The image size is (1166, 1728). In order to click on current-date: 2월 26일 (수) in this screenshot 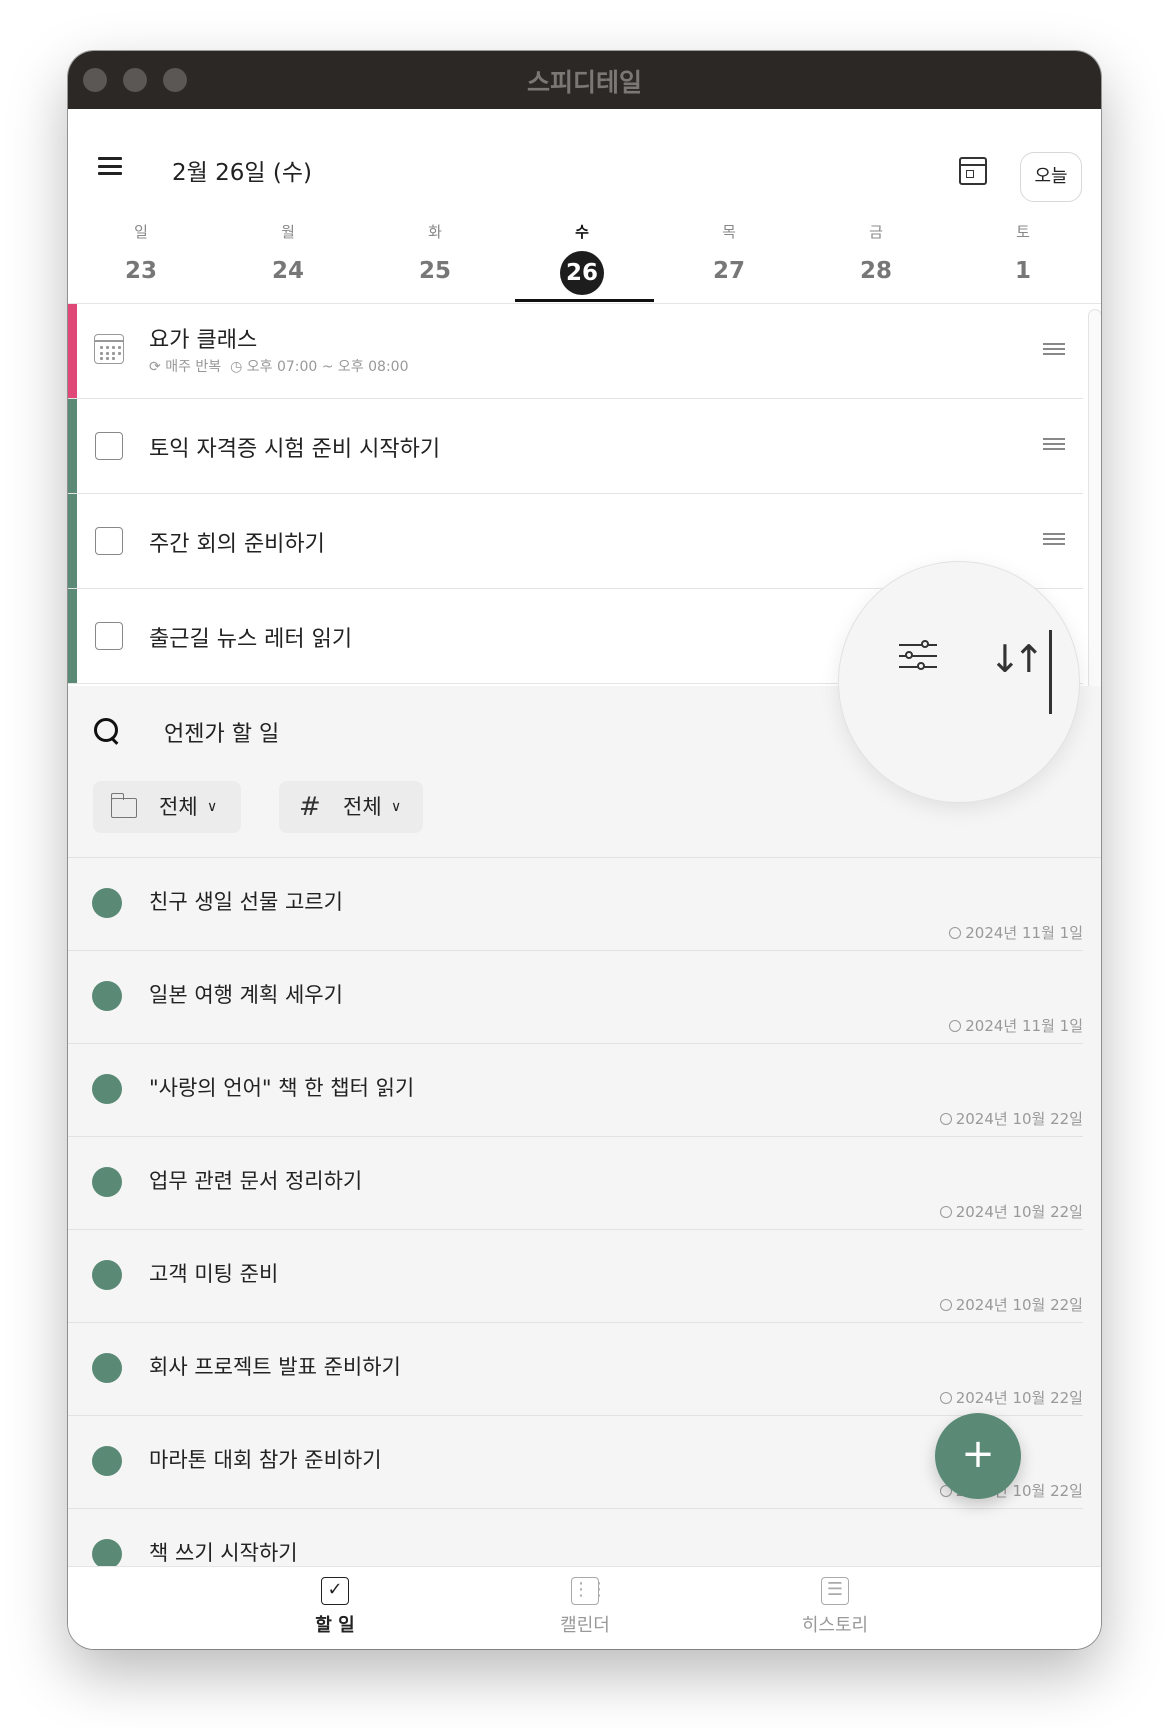, I will do `click(242, 170)`.